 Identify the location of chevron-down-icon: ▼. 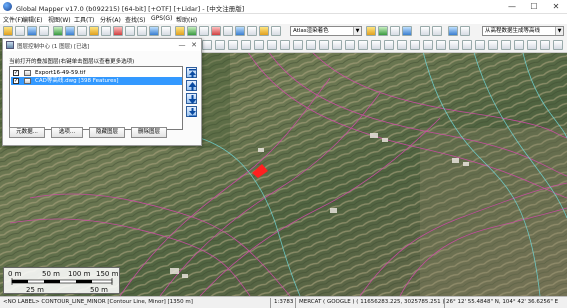
(357, 31).